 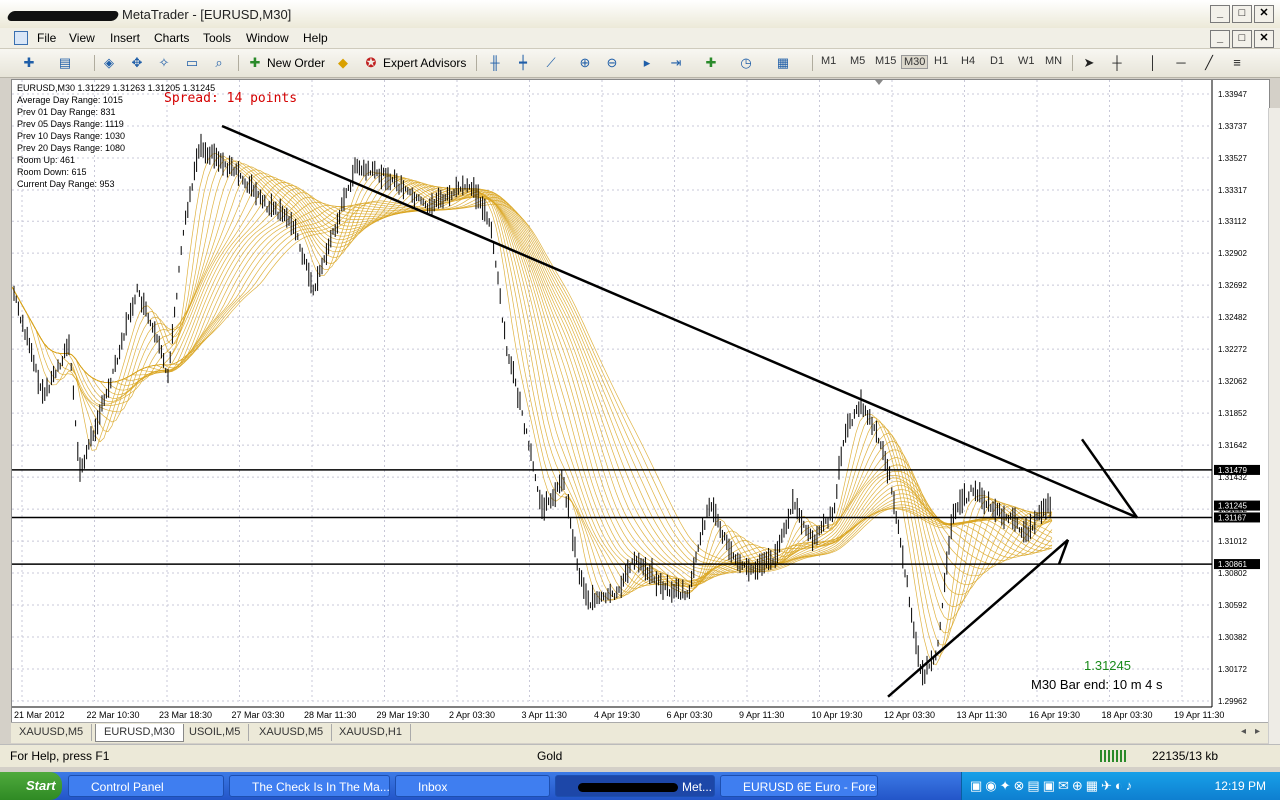 What do you see at coordinates (125, 38) in the screenshot?
I see `menu-insert: Insert` at bounding box center [125, 38].